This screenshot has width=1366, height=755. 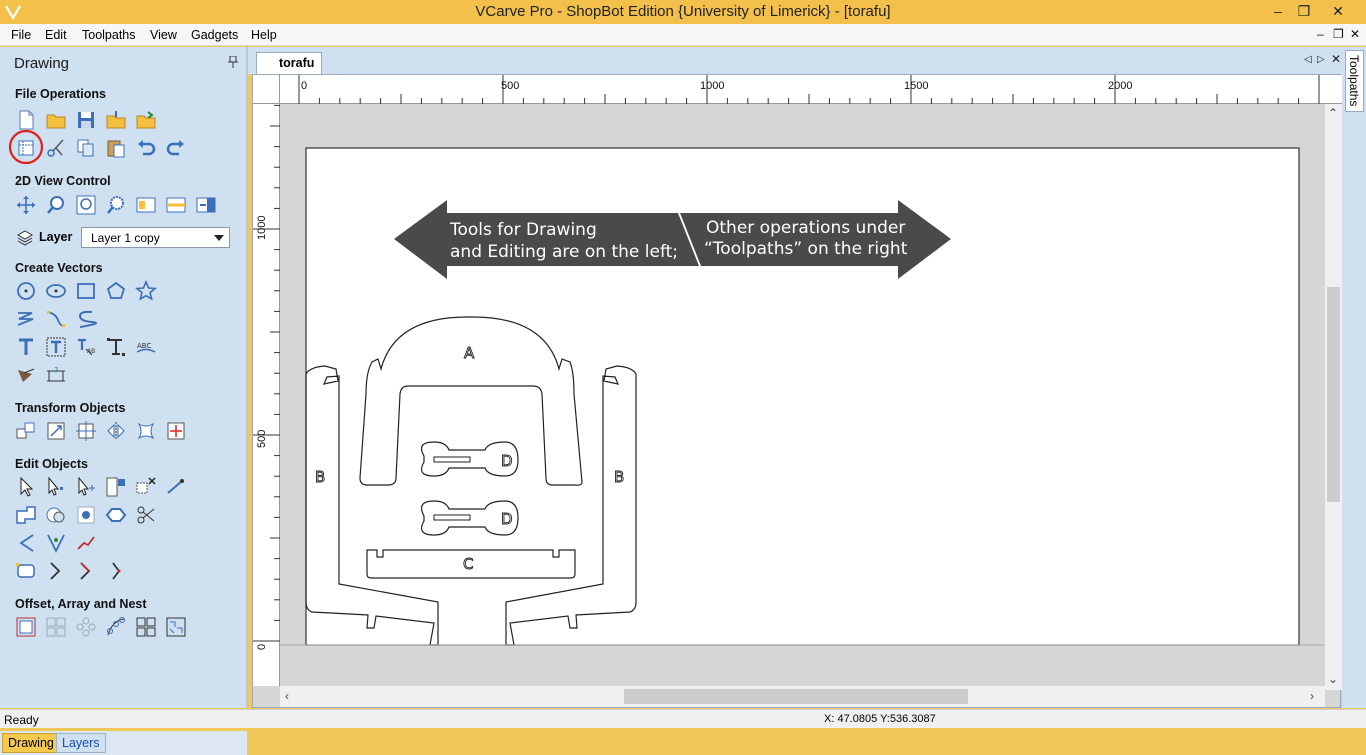 What do you see at coordinates (81, 604) in the screenshot?
I see `section-offset-array-nest: Offset, Array and Nest` at bounding box center [81, 604].